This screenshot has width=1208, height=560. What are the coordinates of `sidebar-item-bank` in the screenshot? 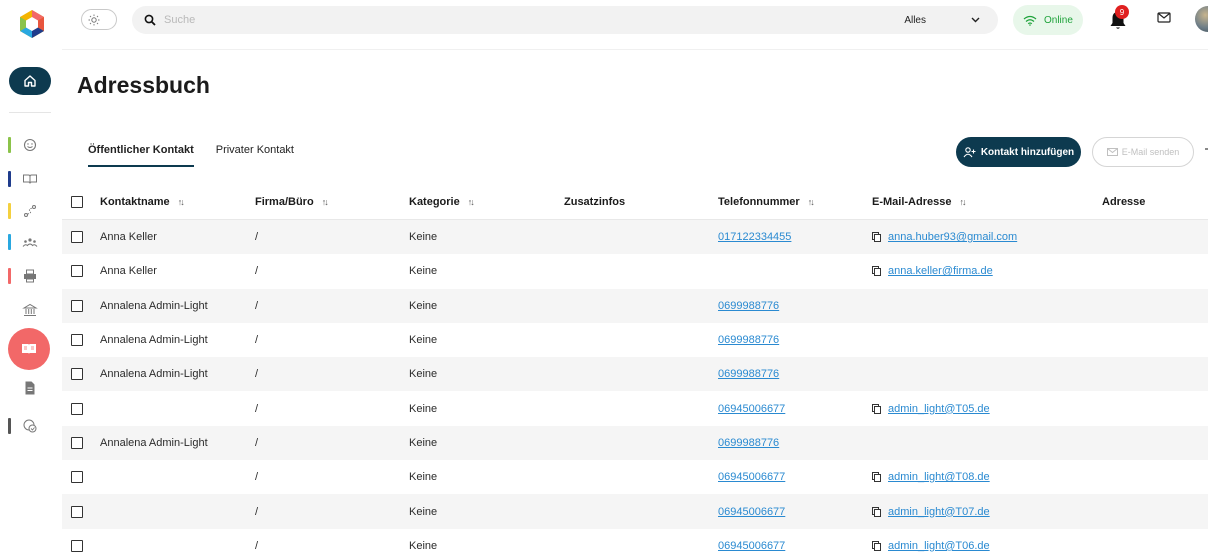 It's located at (31, 310).